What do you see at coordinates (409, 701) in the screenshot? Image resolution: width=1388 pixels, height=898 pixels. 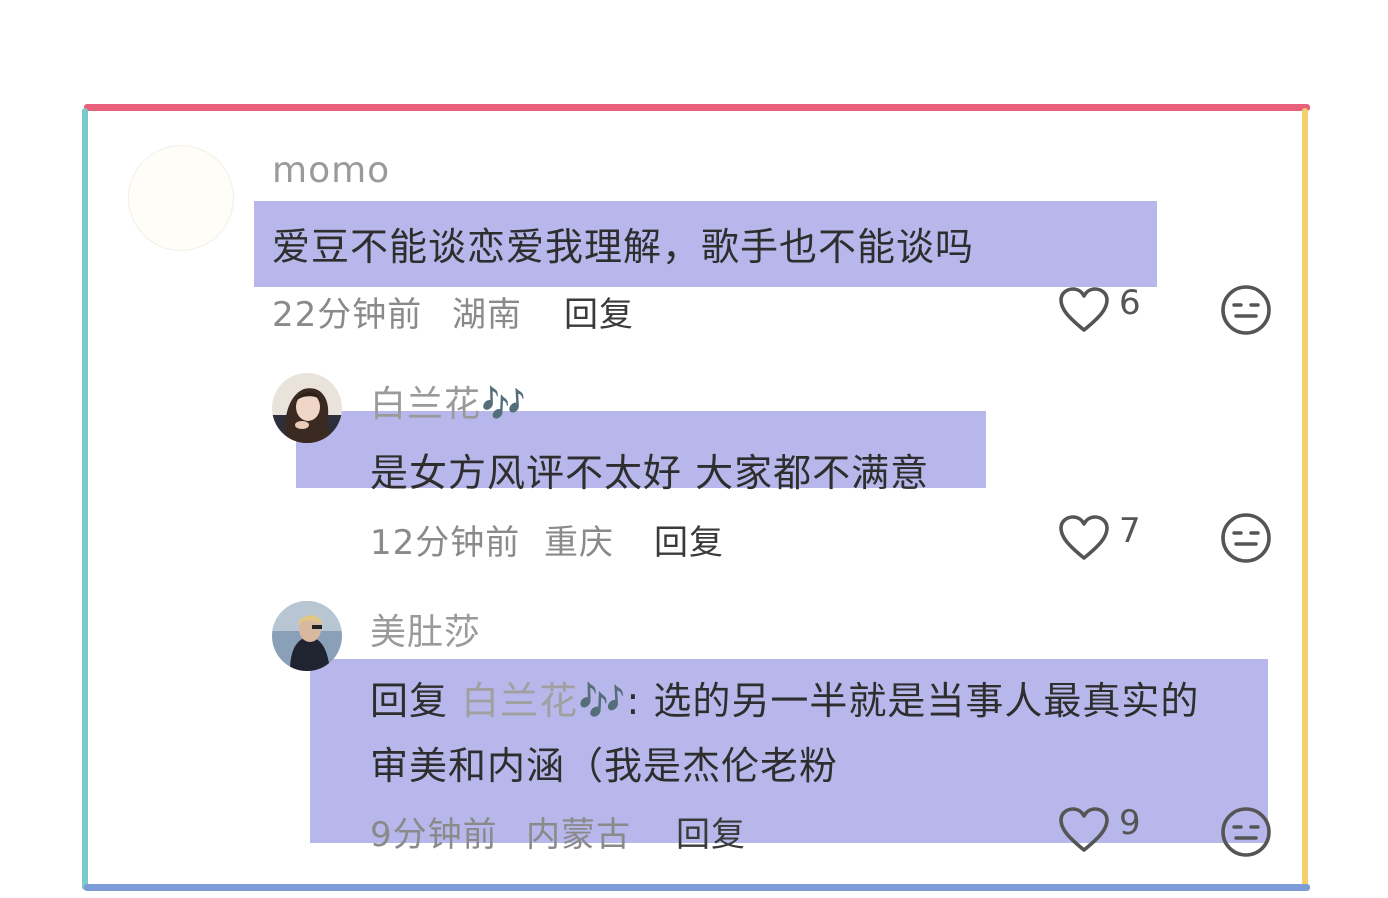 I see `reply-prefix: 回复` at bounding box center [409, 701].